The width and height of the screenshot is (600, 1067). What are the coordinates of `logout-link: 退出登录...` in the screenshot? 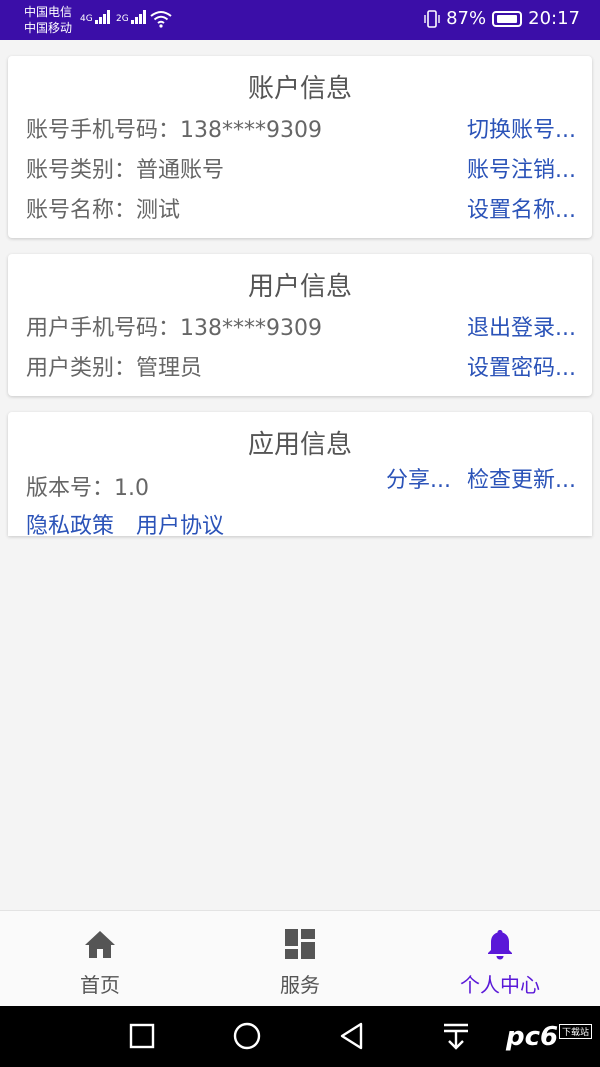 It's located at (521, 326).